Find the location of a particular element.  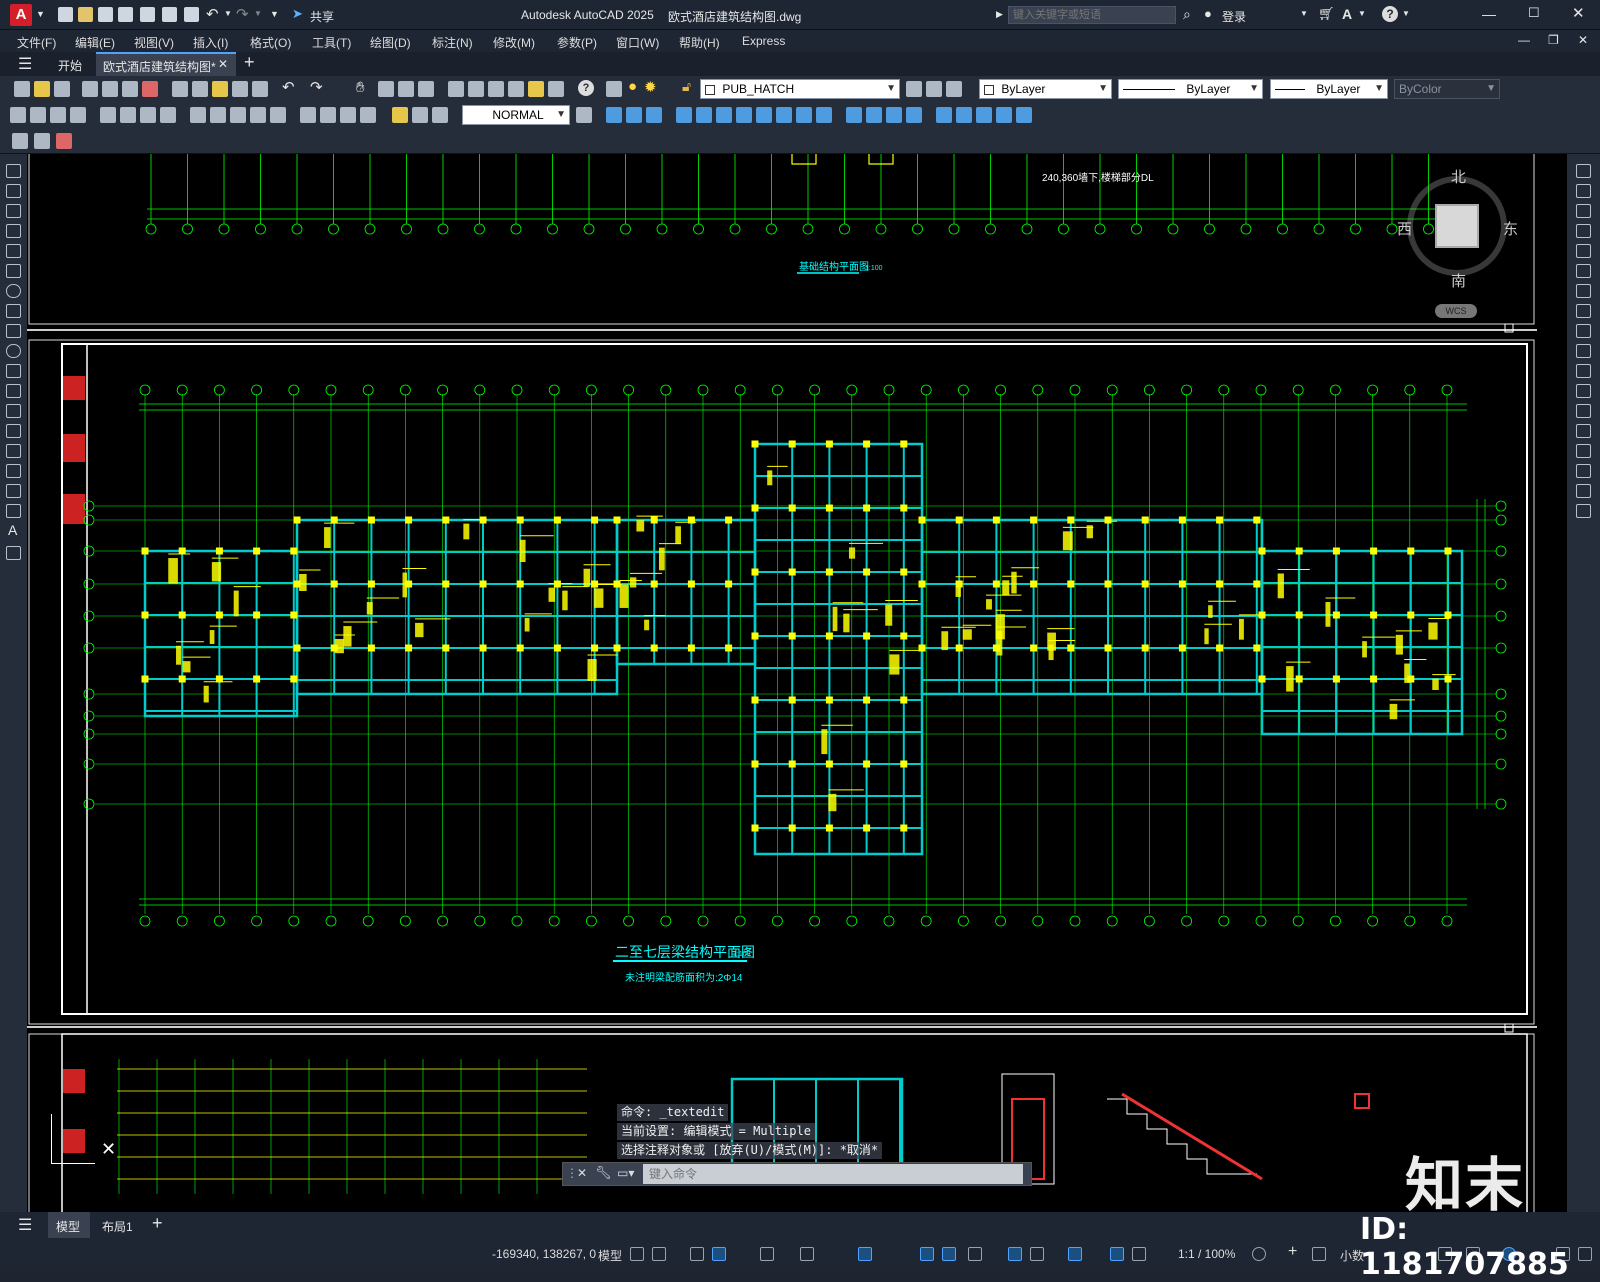

design-center-icon is located at coordinates (476, 89).